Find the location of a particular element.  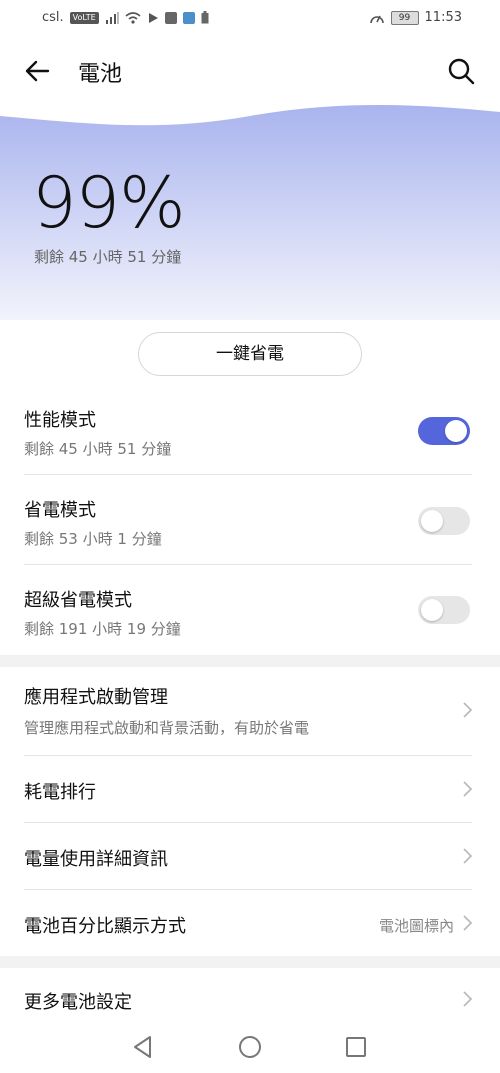

power-saving-mode-remaining: 剩餘 53 小時 1 分鐘 is located at coordinates (93, 539).